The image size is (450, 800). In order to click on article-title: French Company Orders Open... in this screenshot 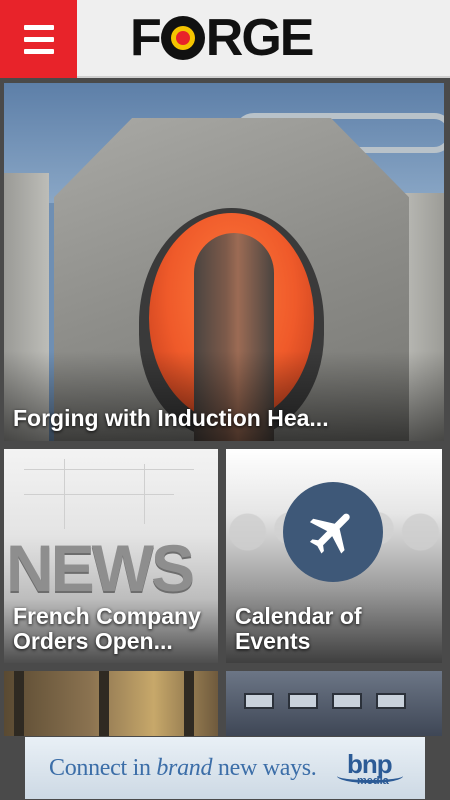, I will do `click(107, 628)`.